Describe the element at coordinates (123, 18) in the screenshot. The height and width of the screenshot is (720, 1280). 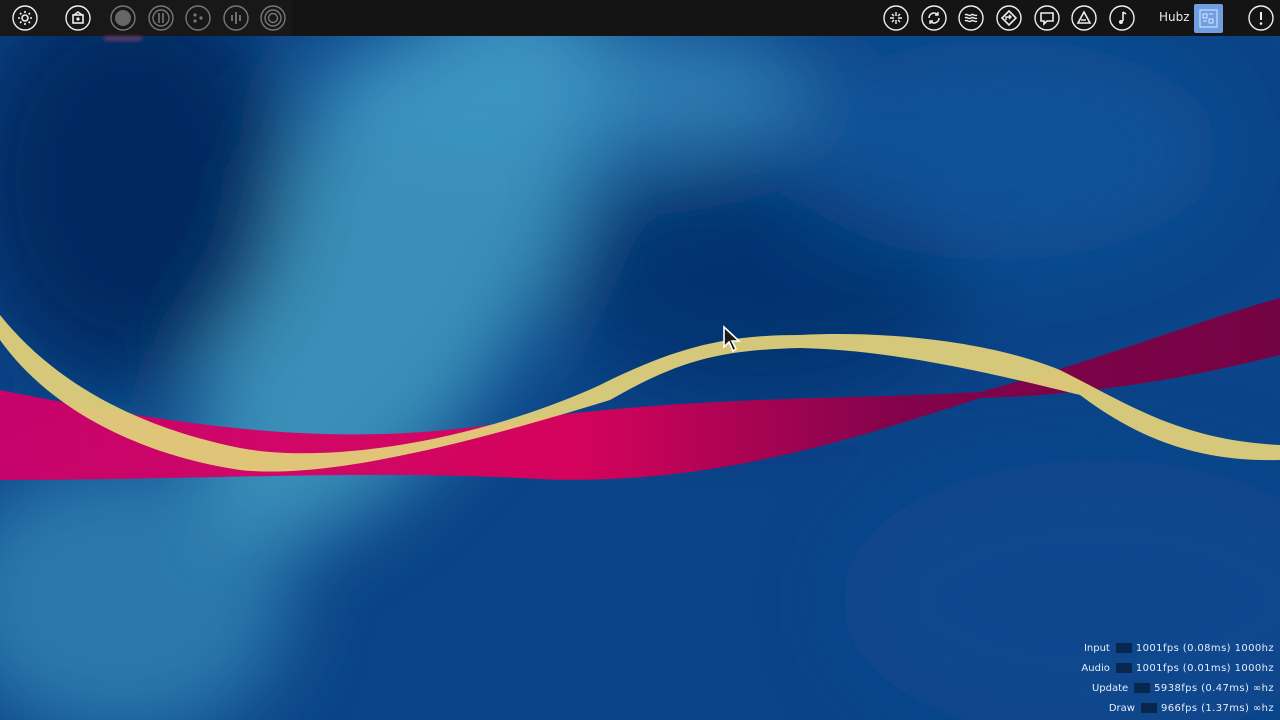
I see `record-icon` at that location.